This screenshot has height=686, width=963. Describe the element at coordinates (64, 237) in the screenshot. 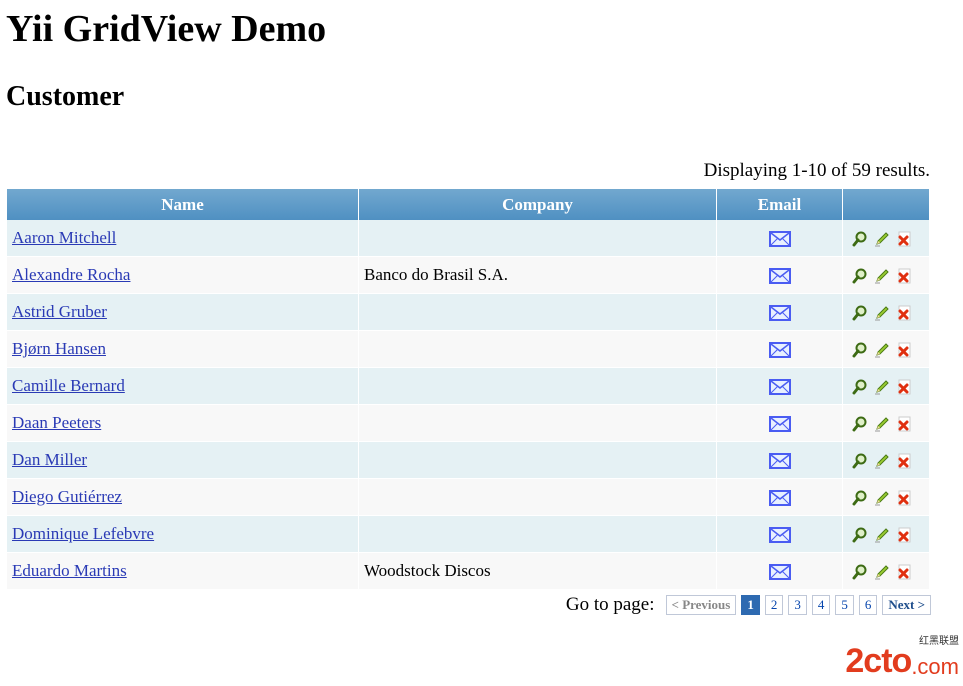

I see `customer-name-link: Aaron Mitchell` at that location.